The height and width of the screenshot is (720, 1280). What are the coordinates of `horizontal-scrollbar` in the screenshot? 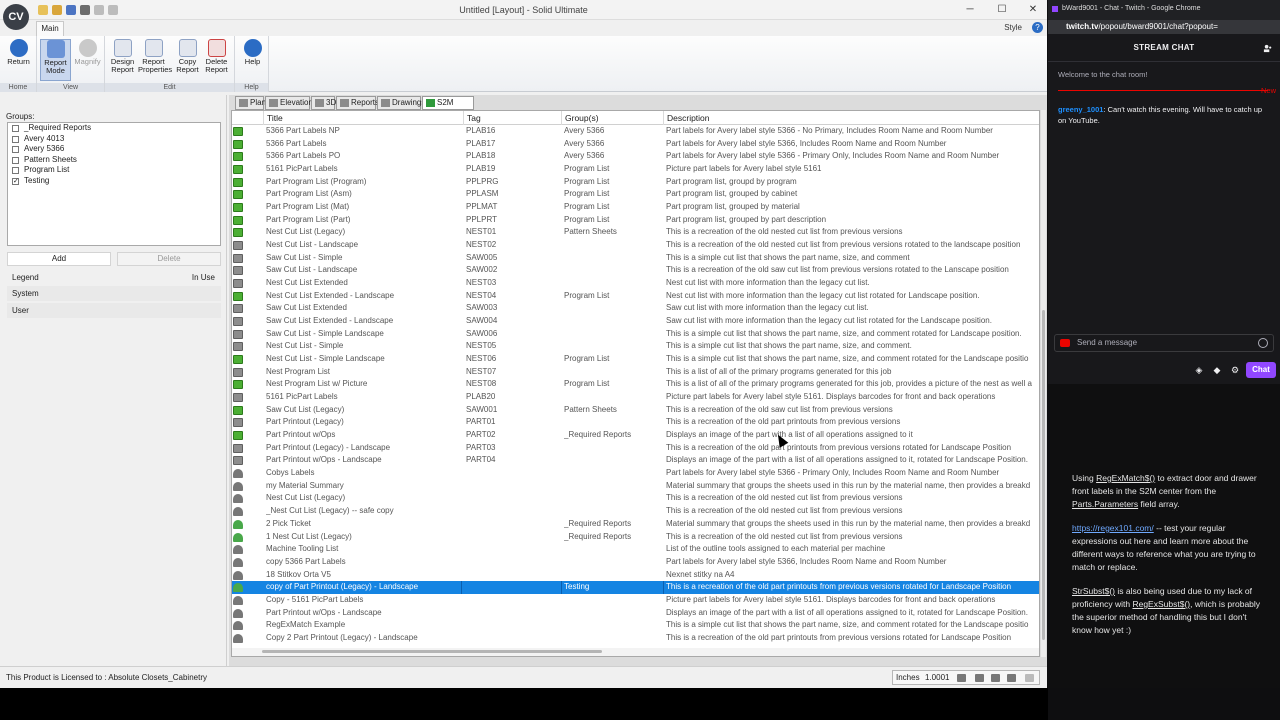 It's located at (635, 652).